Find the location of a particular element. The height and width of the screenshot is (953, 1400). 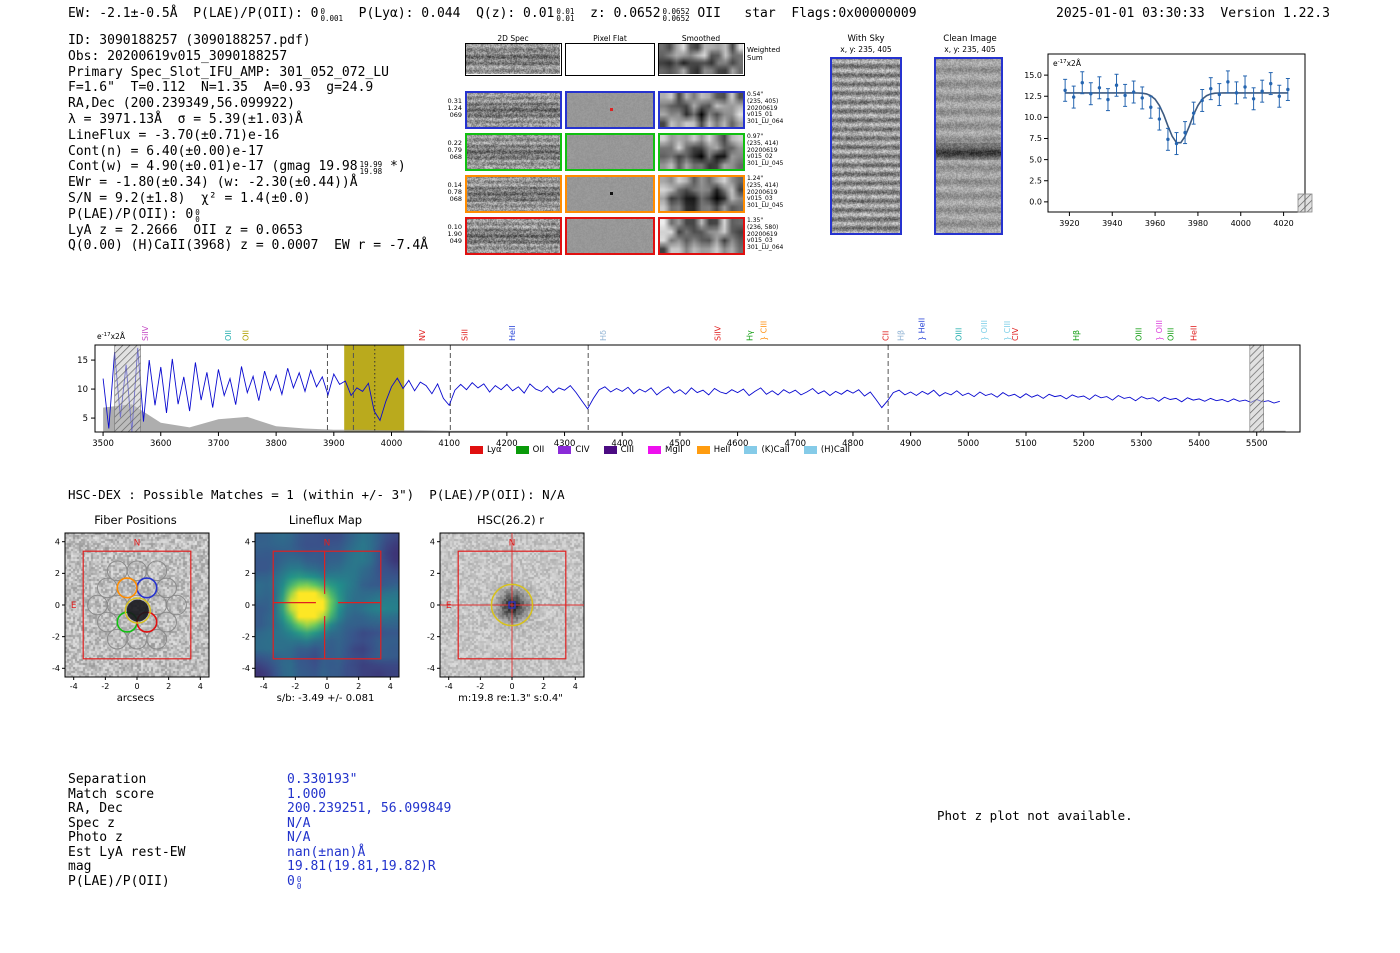

match-field-label: RA, Dec is located at coordinates (95, 808).